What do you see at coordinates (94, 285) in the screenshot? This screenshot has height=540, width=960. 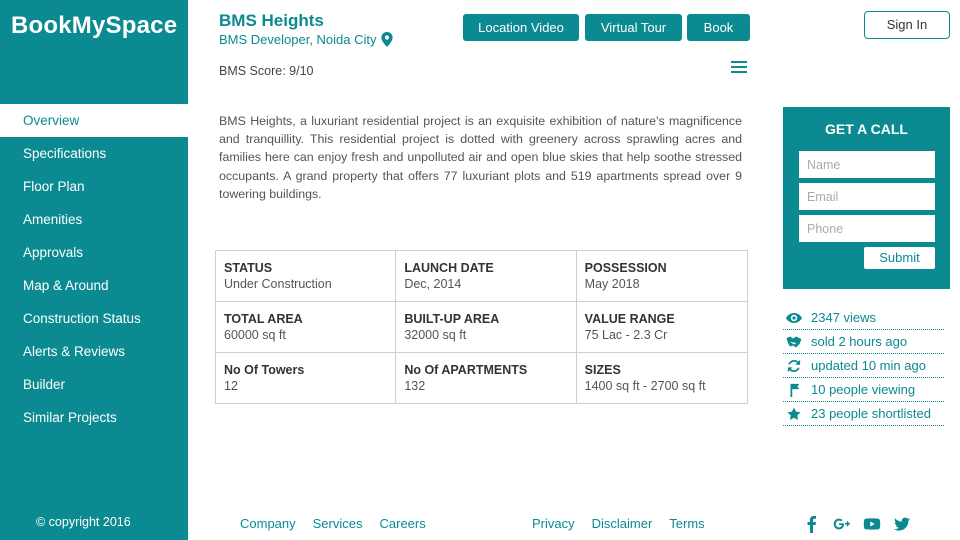 I see `sidebar-item-map-around: Map & Around` at bounding box center [94, 285].